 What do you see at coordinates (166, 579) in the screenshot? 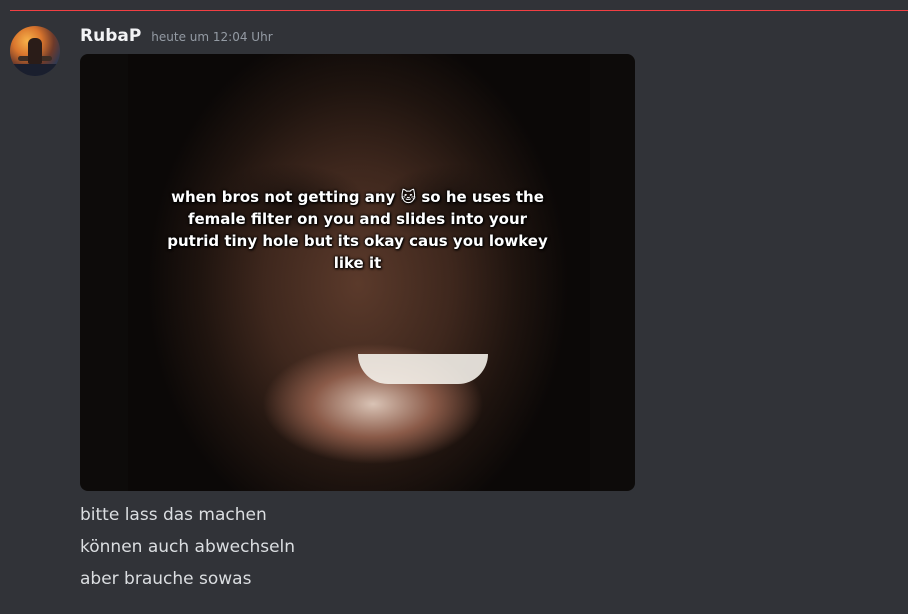
I see `message-line: aber brauche sowas` at bounding box center [166, 579].